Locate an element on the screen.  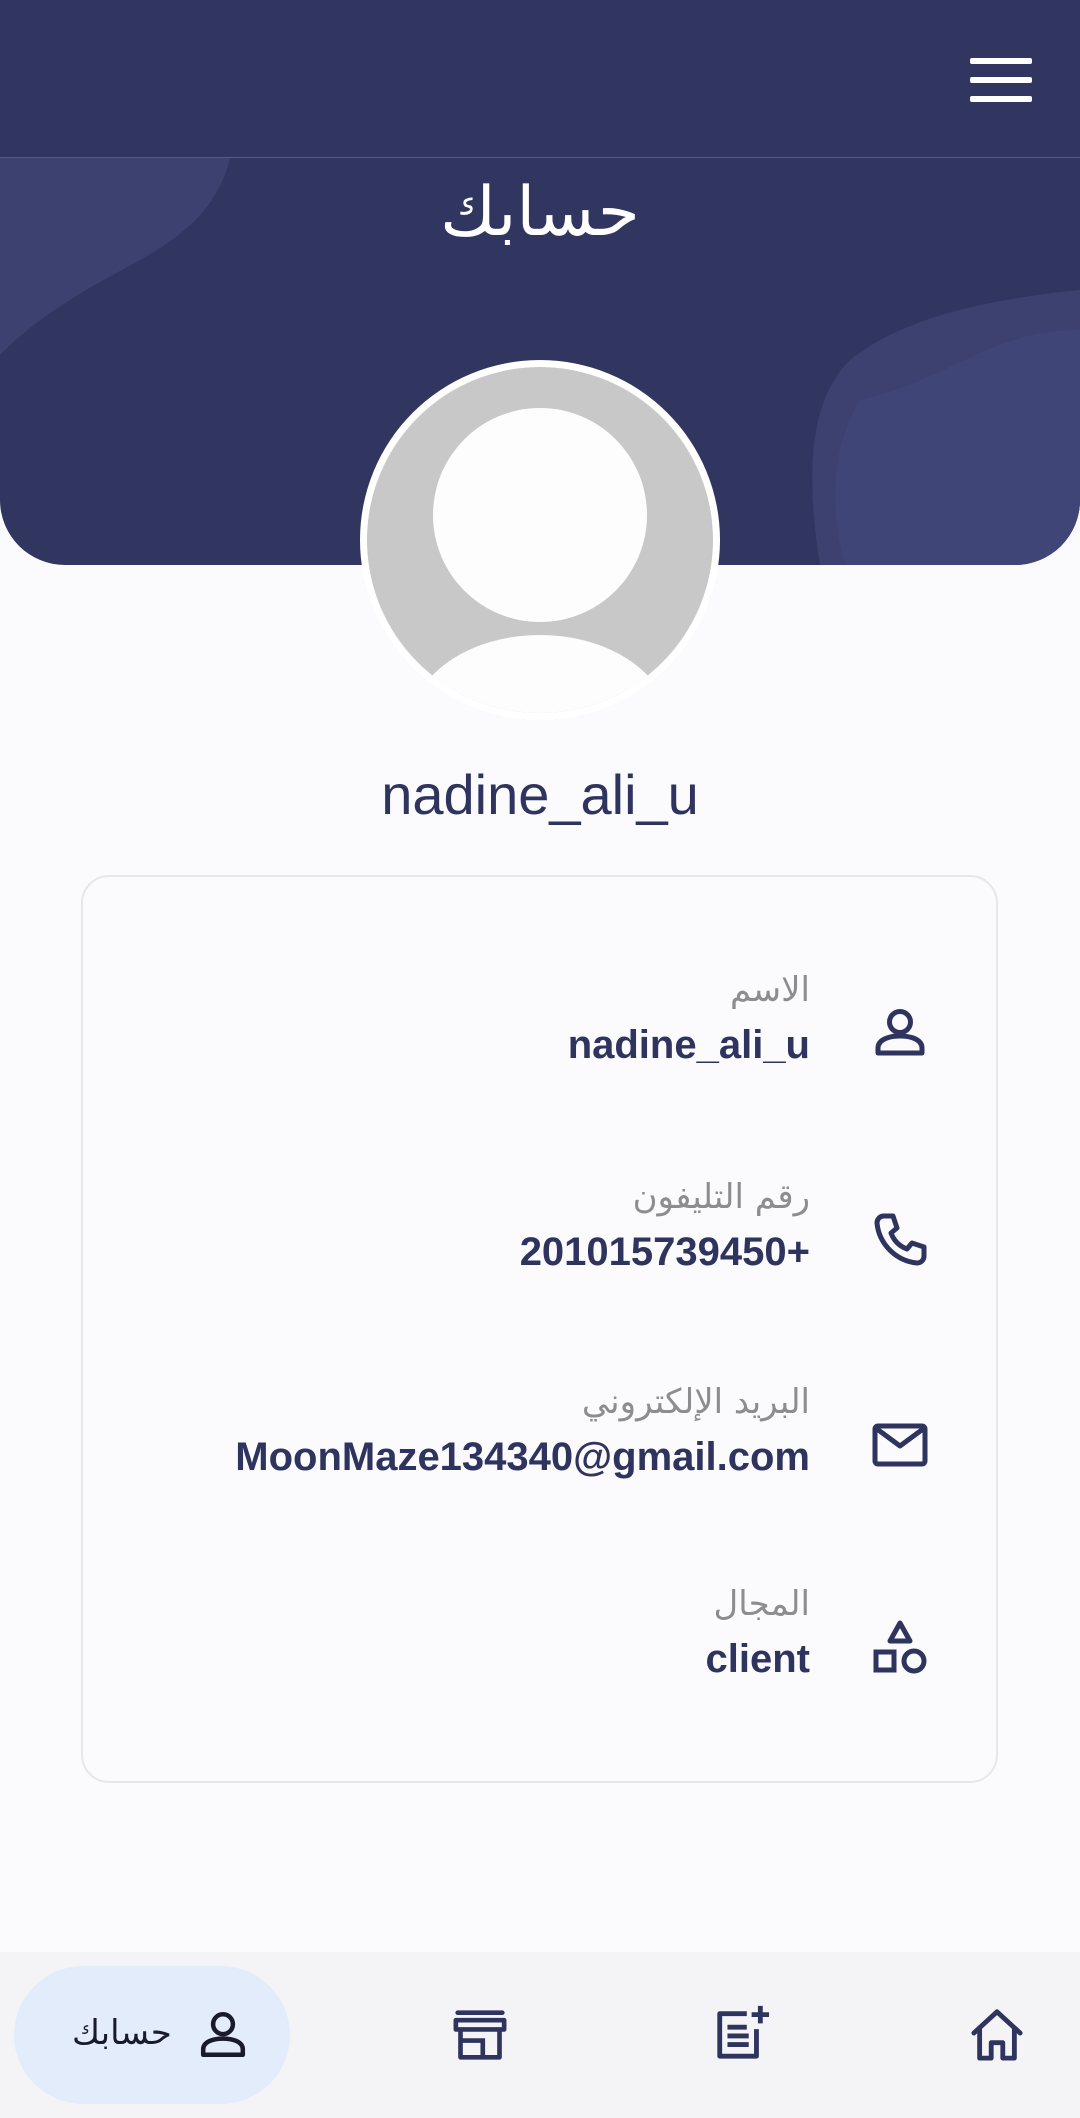
nav-account-label: حسابك is located at coordinates (122, 2033).